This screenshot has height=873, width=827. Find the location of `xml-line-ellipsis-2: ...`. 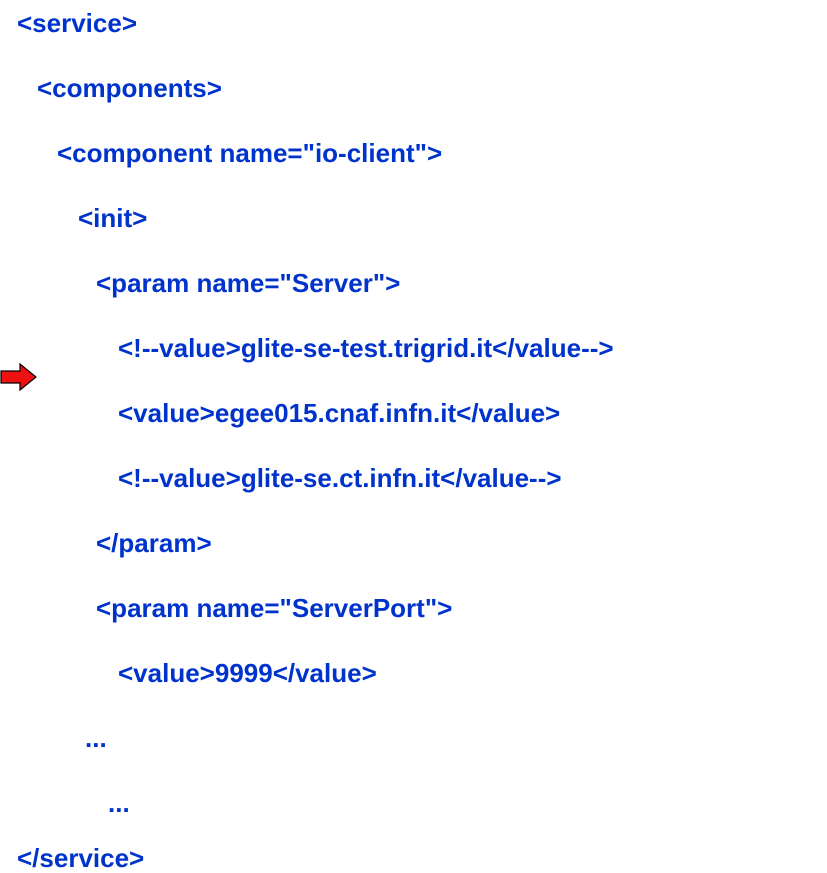

xml-line-ellipsis-2: ... is located at coordinates (119, 803).